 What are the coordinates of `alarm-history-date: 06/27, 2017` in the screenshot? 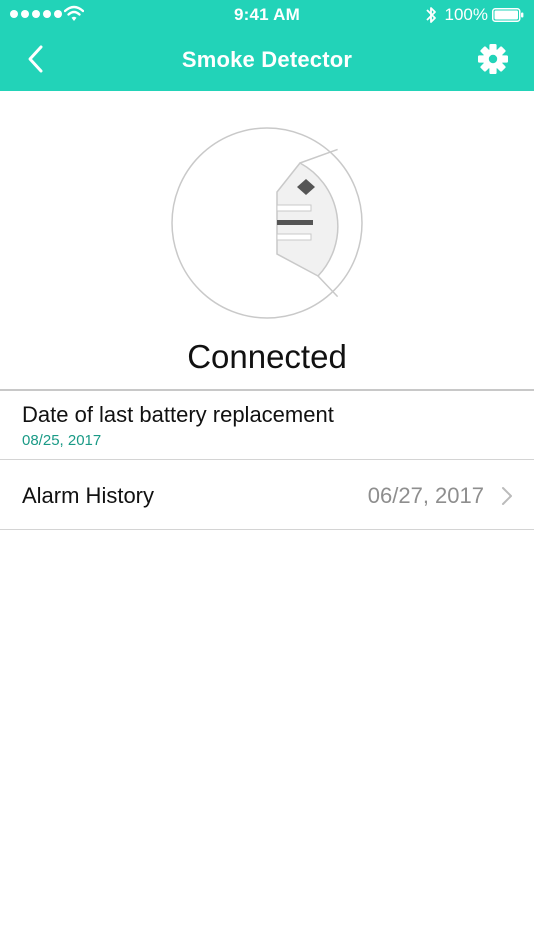 It's located at (425, 495).